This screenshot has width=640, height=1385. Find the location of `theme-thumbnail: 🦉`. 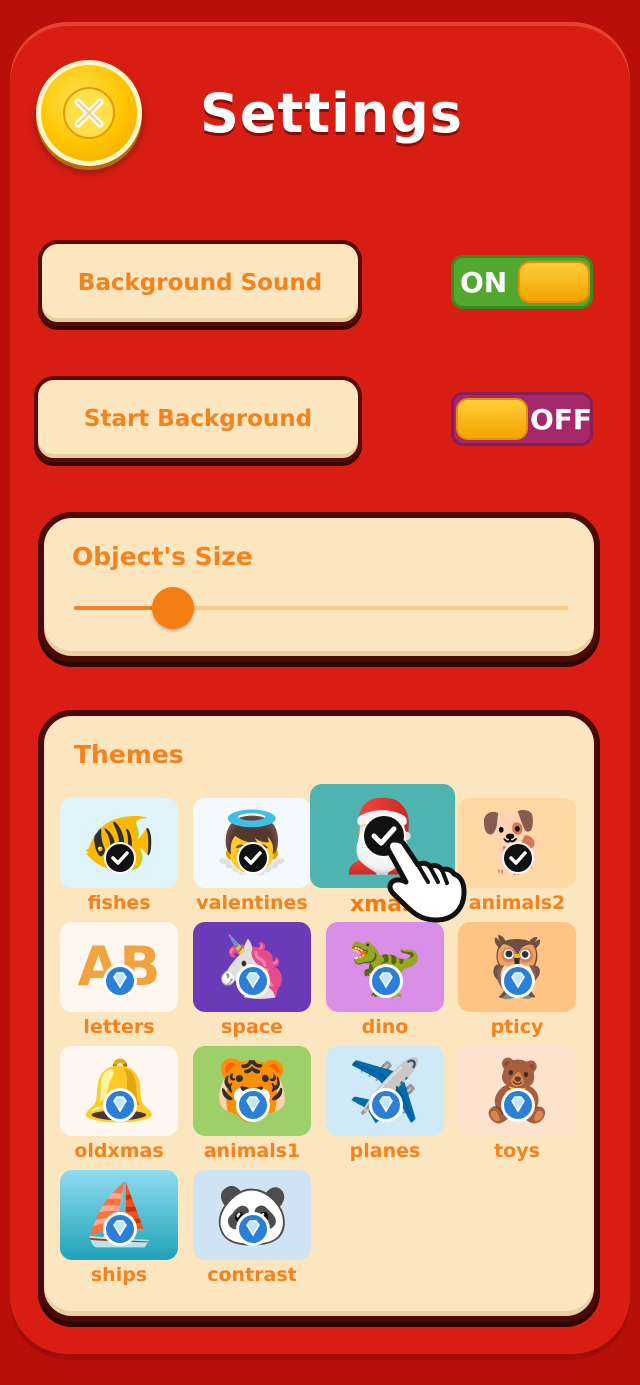

theme-thumbnail: 🦉 is located at coordinates (517, 967).